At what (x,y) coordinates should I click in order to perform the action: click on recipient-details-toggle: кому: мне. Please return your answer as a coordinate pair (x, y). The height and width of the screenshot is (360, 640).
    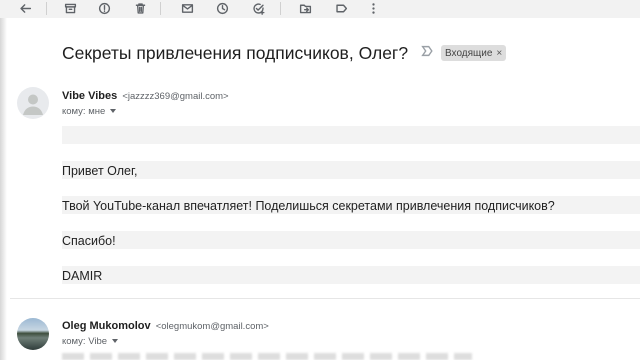
    Looking at the image, I should click on (89, 111).